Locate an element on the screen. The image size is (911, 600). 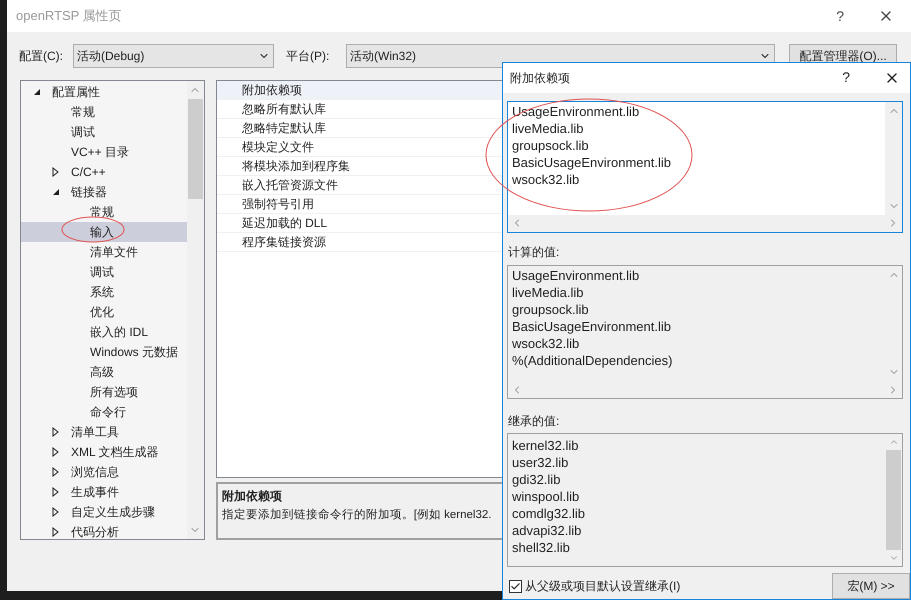
description-title: 附加依赖项 is located at coordinates (252, 496).